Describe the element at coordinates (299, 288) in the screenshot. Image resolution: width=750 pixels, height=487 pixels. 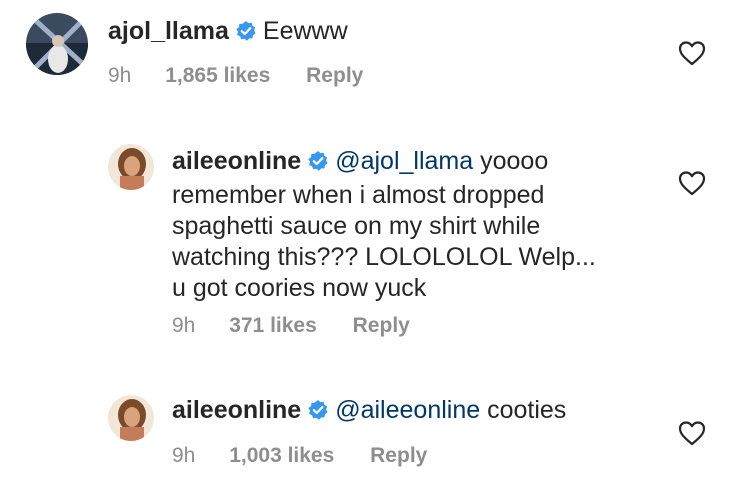
I see `comment-line: u got coories now yuck` at that location.